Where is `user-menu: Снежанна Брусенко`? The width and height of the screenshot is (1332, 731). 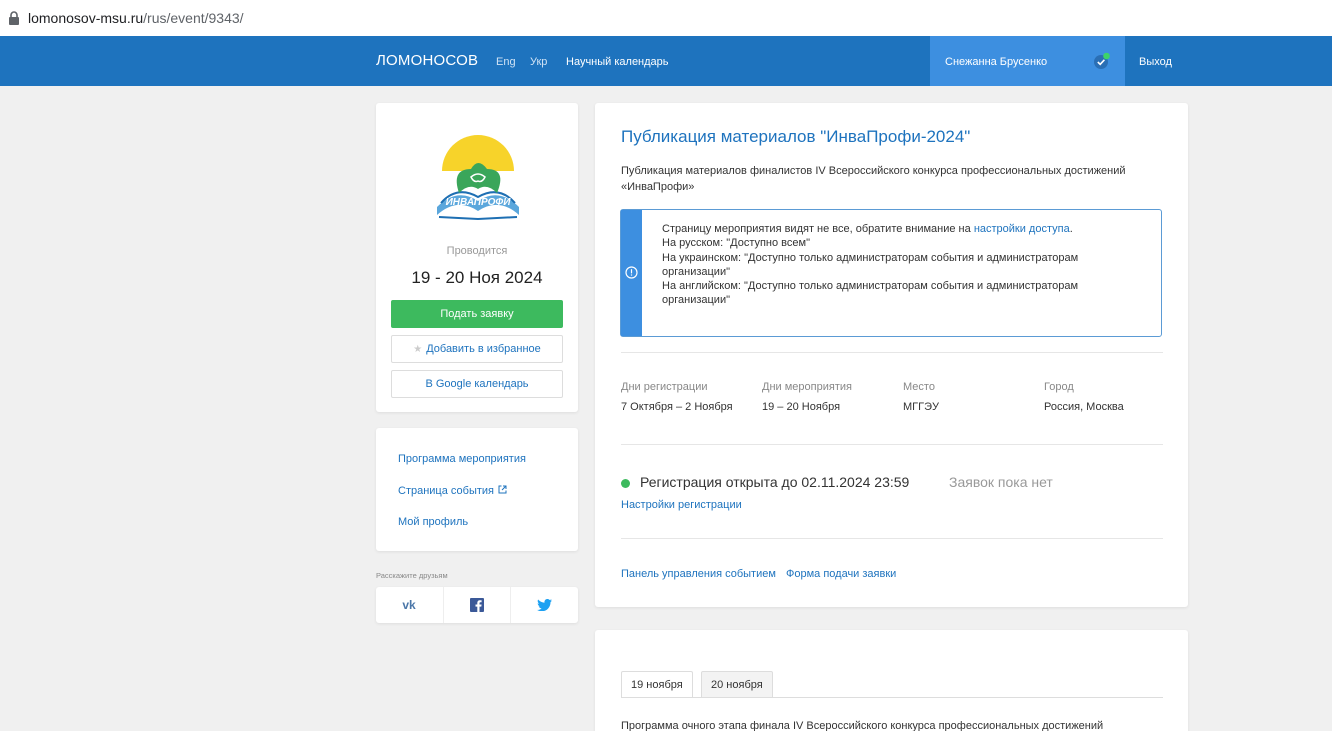
user-menu: Снежанна Брусенко is located at coordinates (1027, 61).